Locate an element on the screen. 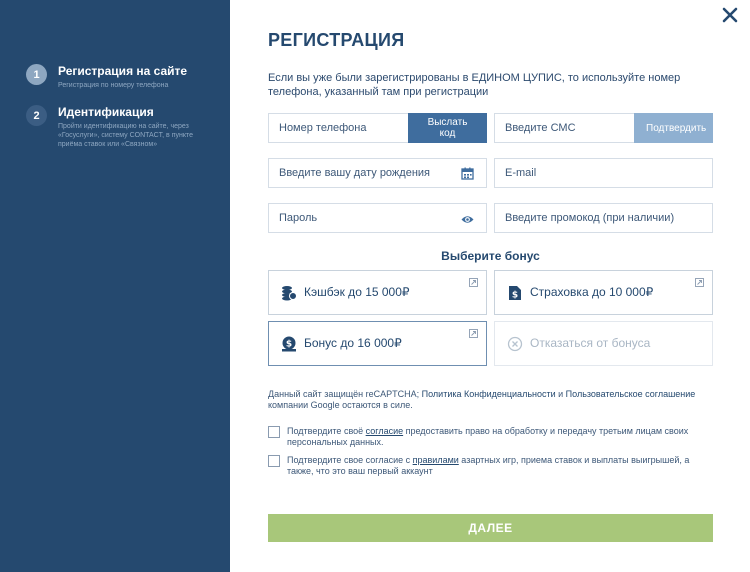 The image size is (750, 572). email-input is located at coordinates (603, 173).